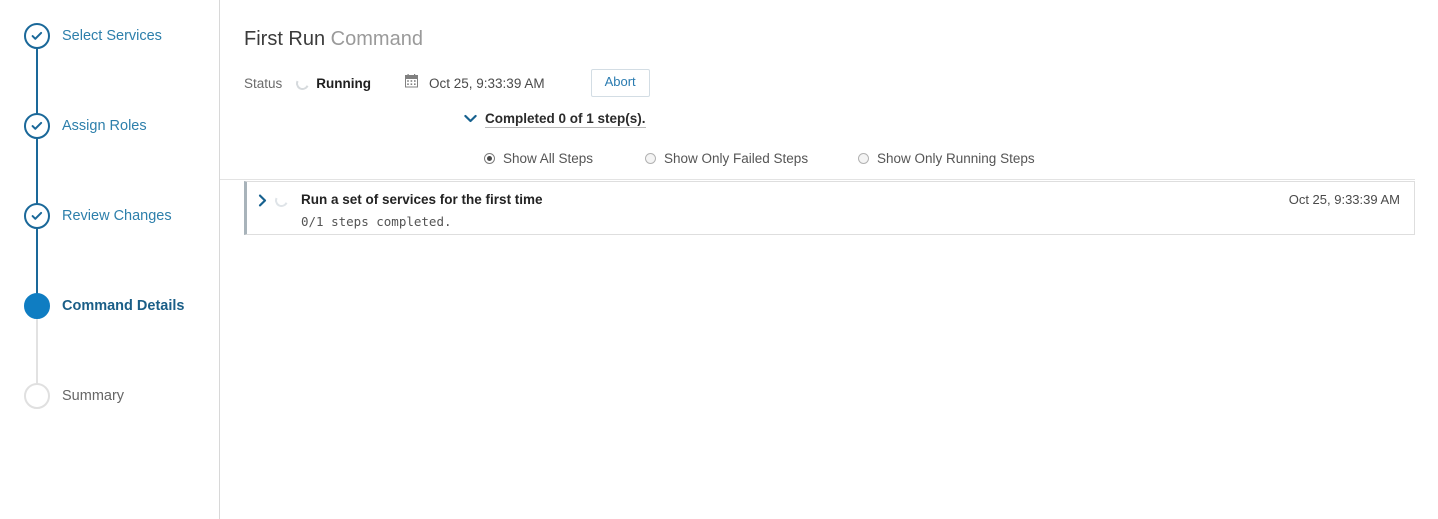 This screenshot has height=519, width=1438. I want to click on abort-button: Abort, so click(620, 83).